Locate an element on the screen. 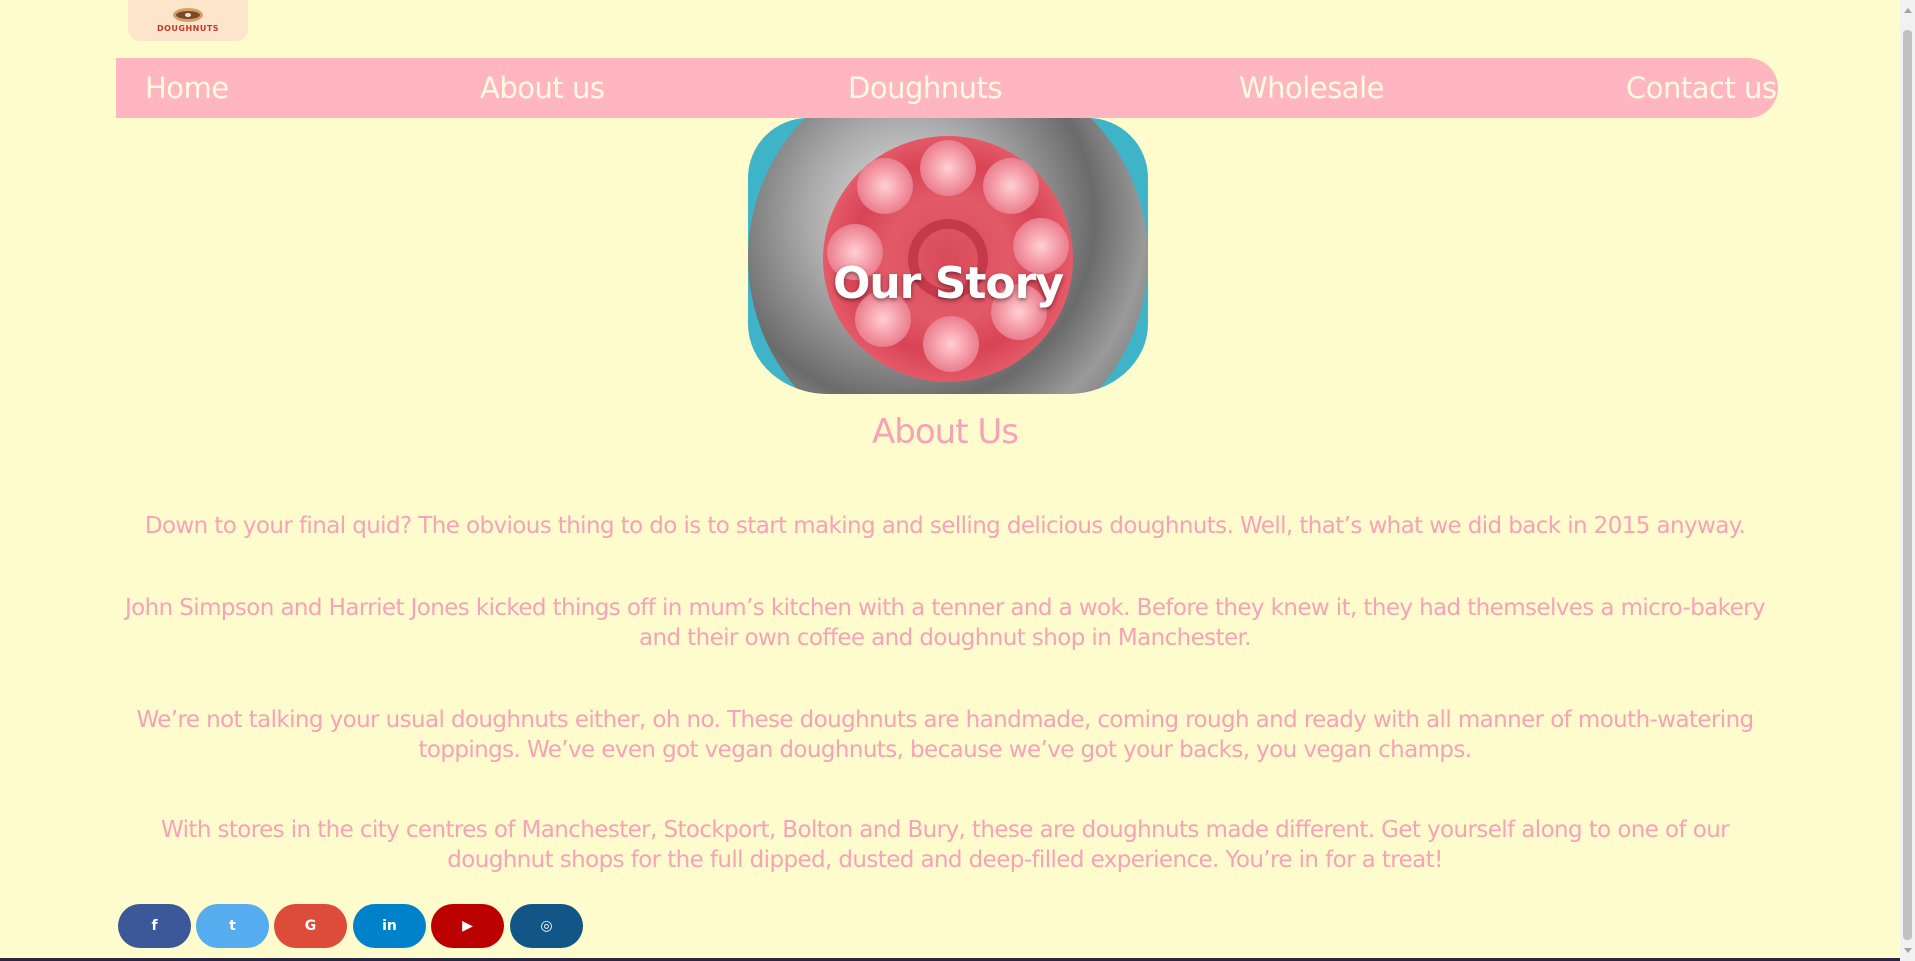  nav-item-contact-us: Contact us is located at coordinates (1701, 88).